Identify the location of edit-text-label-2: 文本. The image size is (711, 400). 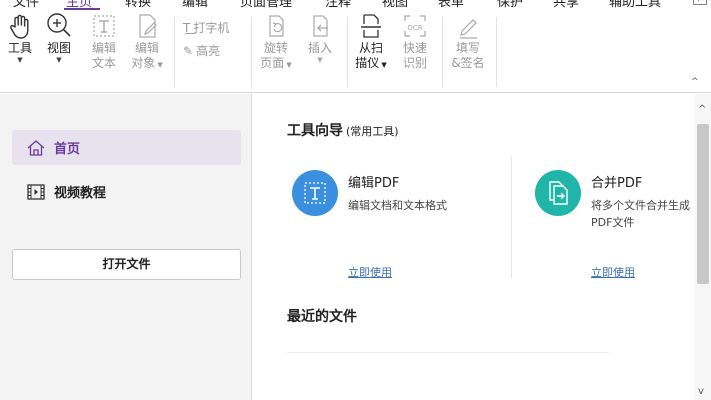
(103, 63).